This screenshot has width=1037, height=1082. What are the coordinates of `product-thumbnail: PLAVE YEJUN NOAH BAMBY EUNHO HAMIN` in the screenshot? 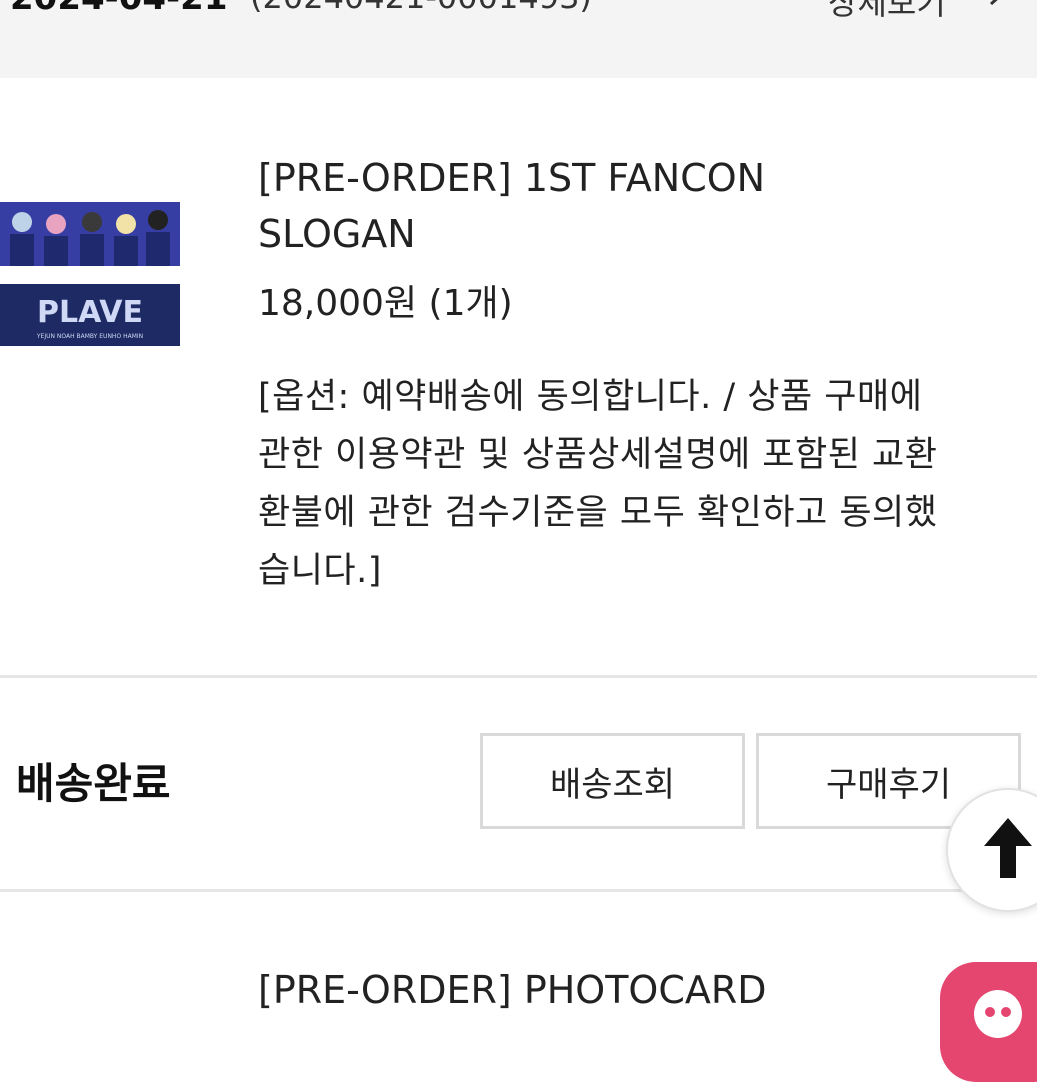 It's located at (90, 274).